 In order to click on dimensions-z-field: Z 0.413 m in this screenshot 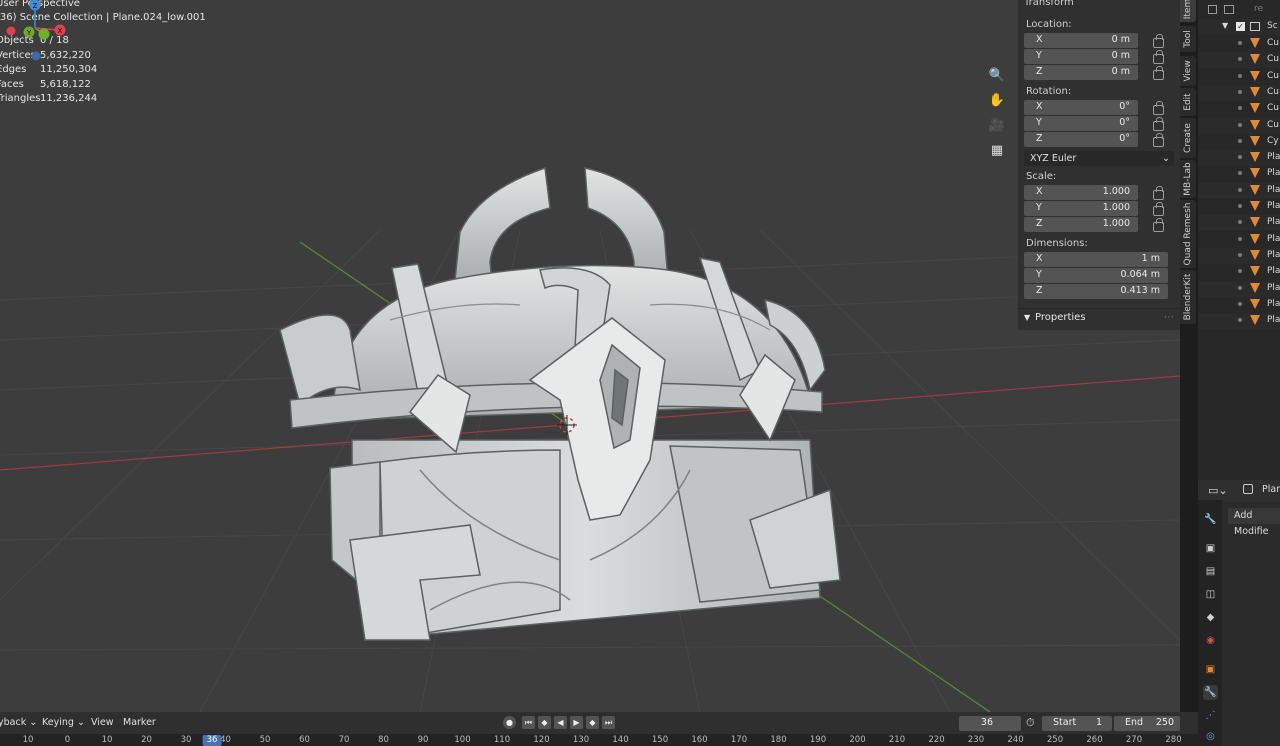, I will do `click(1096, 291)`.